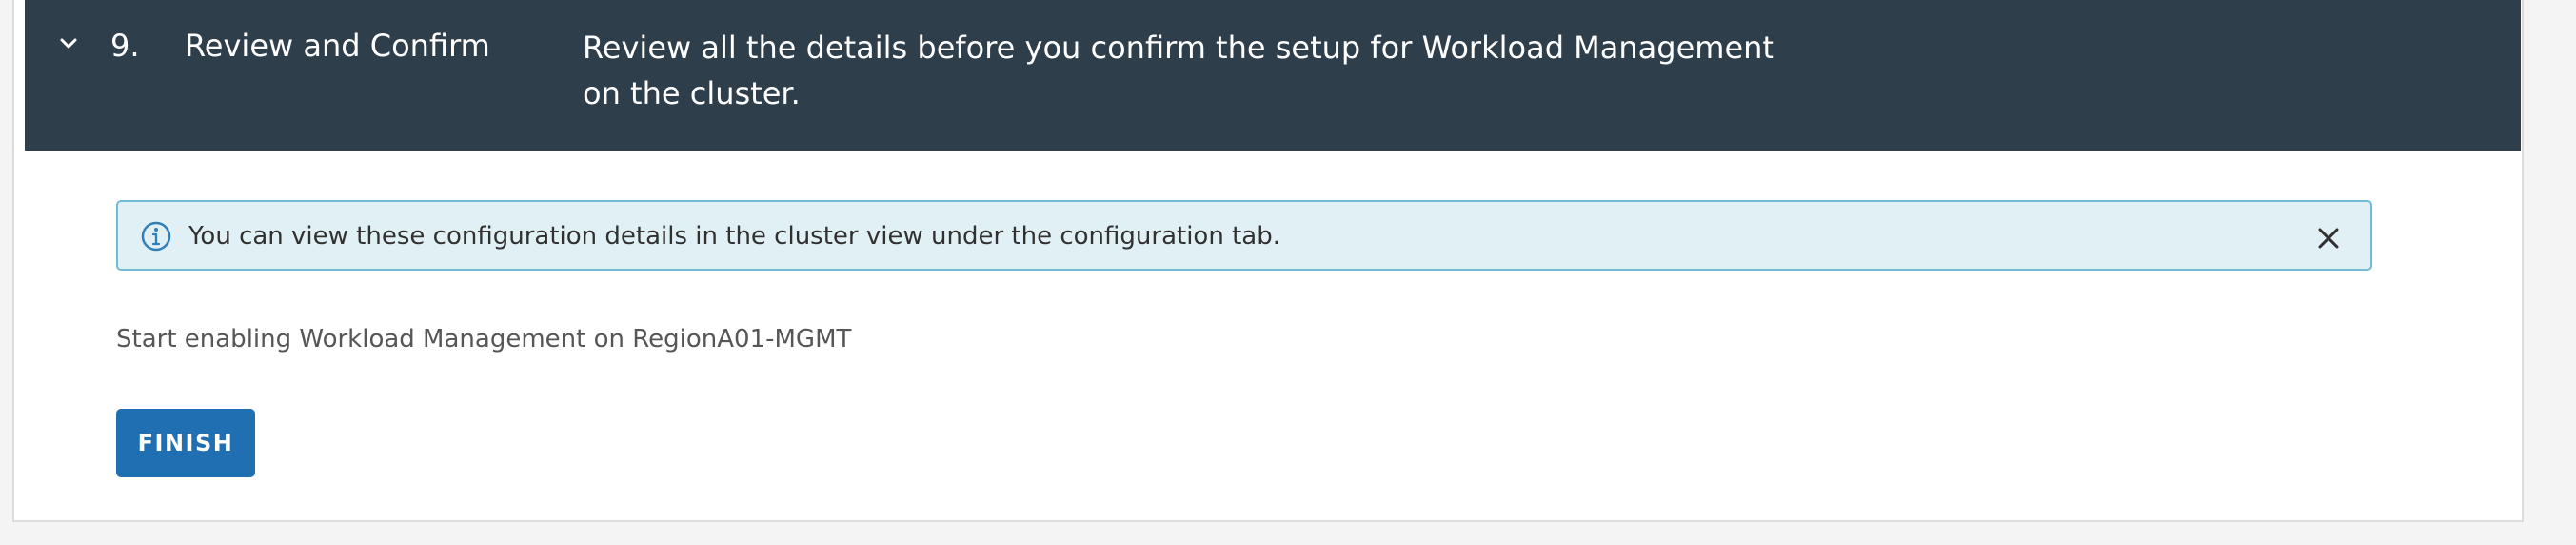 The height and width of the screenshot is (545, 2576). I want to click on chevron-down-icon, so click(68, 44).